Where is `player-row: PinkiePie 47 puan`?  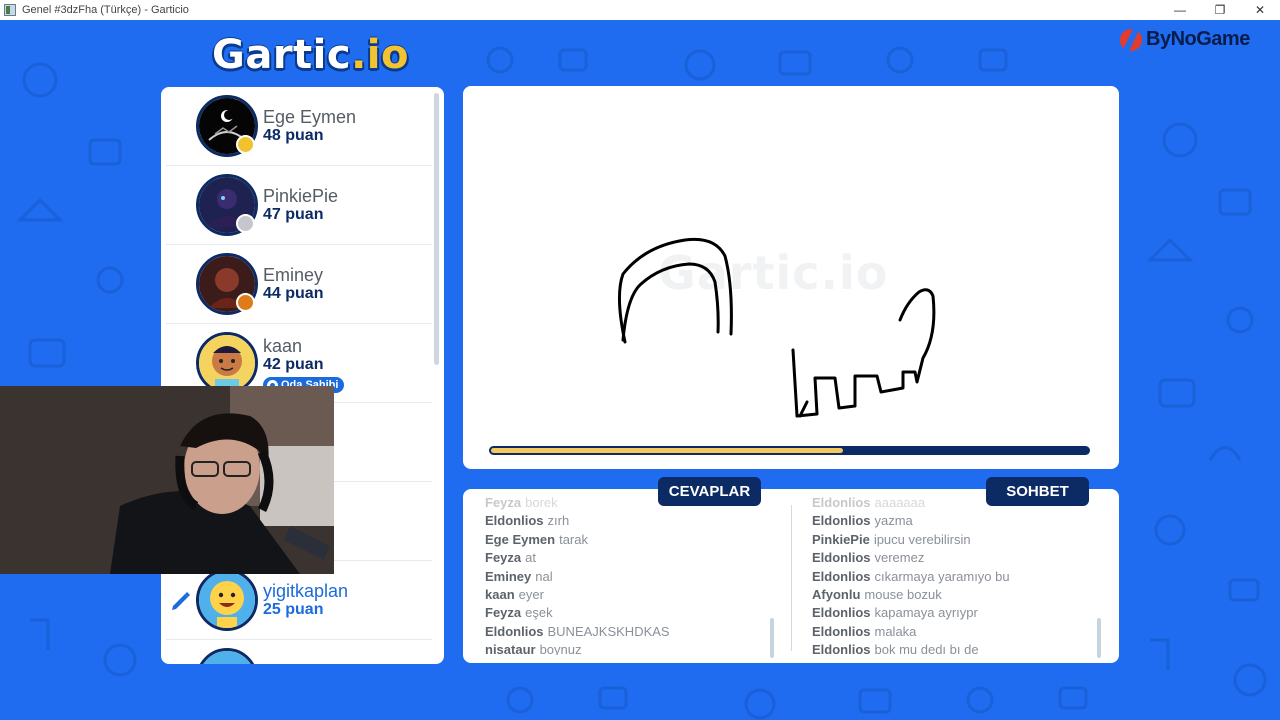
player-row: PinkiePie 47 puan is located at coordinates (299, 205).